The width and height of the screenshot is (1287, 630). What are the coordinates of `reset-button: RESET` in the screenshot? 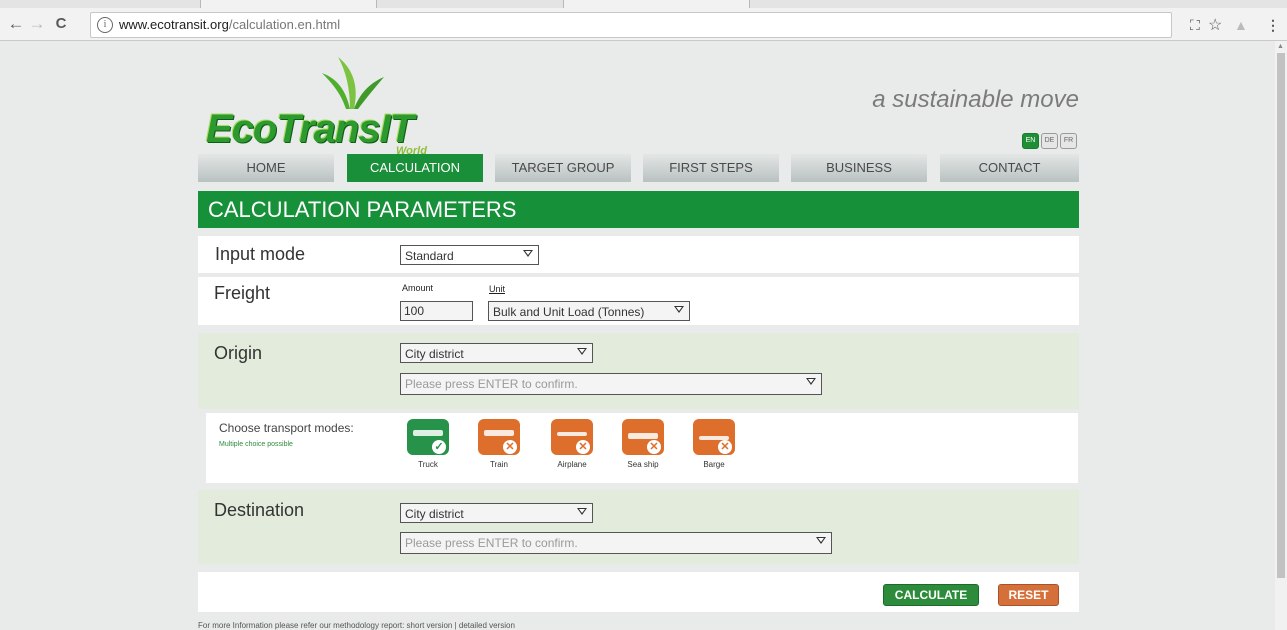 It's located at (1028, 595).